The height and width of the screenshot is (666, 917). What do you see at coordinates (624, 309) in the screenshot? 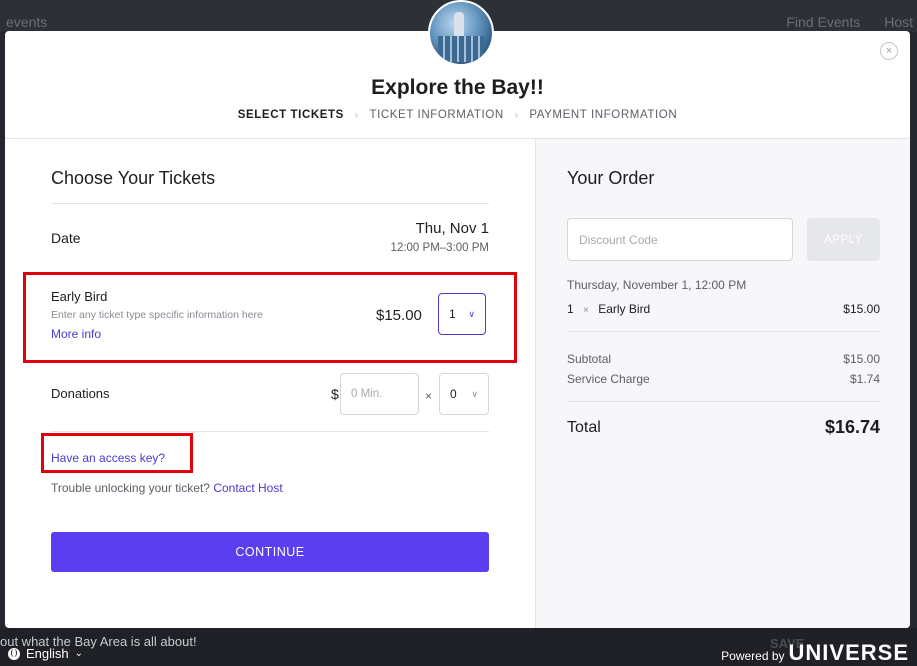
I see `order-item-name: Early Bird` at bounding box center [624, 309].